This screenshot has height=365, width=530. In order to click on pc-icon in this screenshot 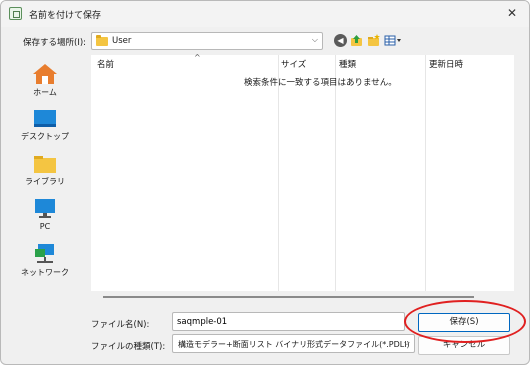, I will do `click(45, 208)`.